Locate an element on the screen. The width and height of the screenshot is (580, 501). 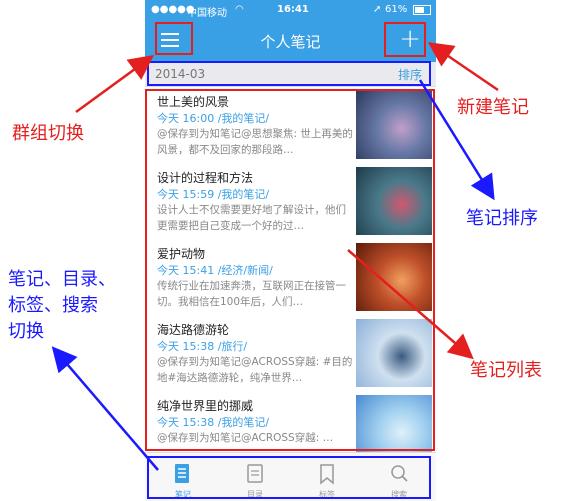
arrow-new-note is located at coordinates (463, 67).